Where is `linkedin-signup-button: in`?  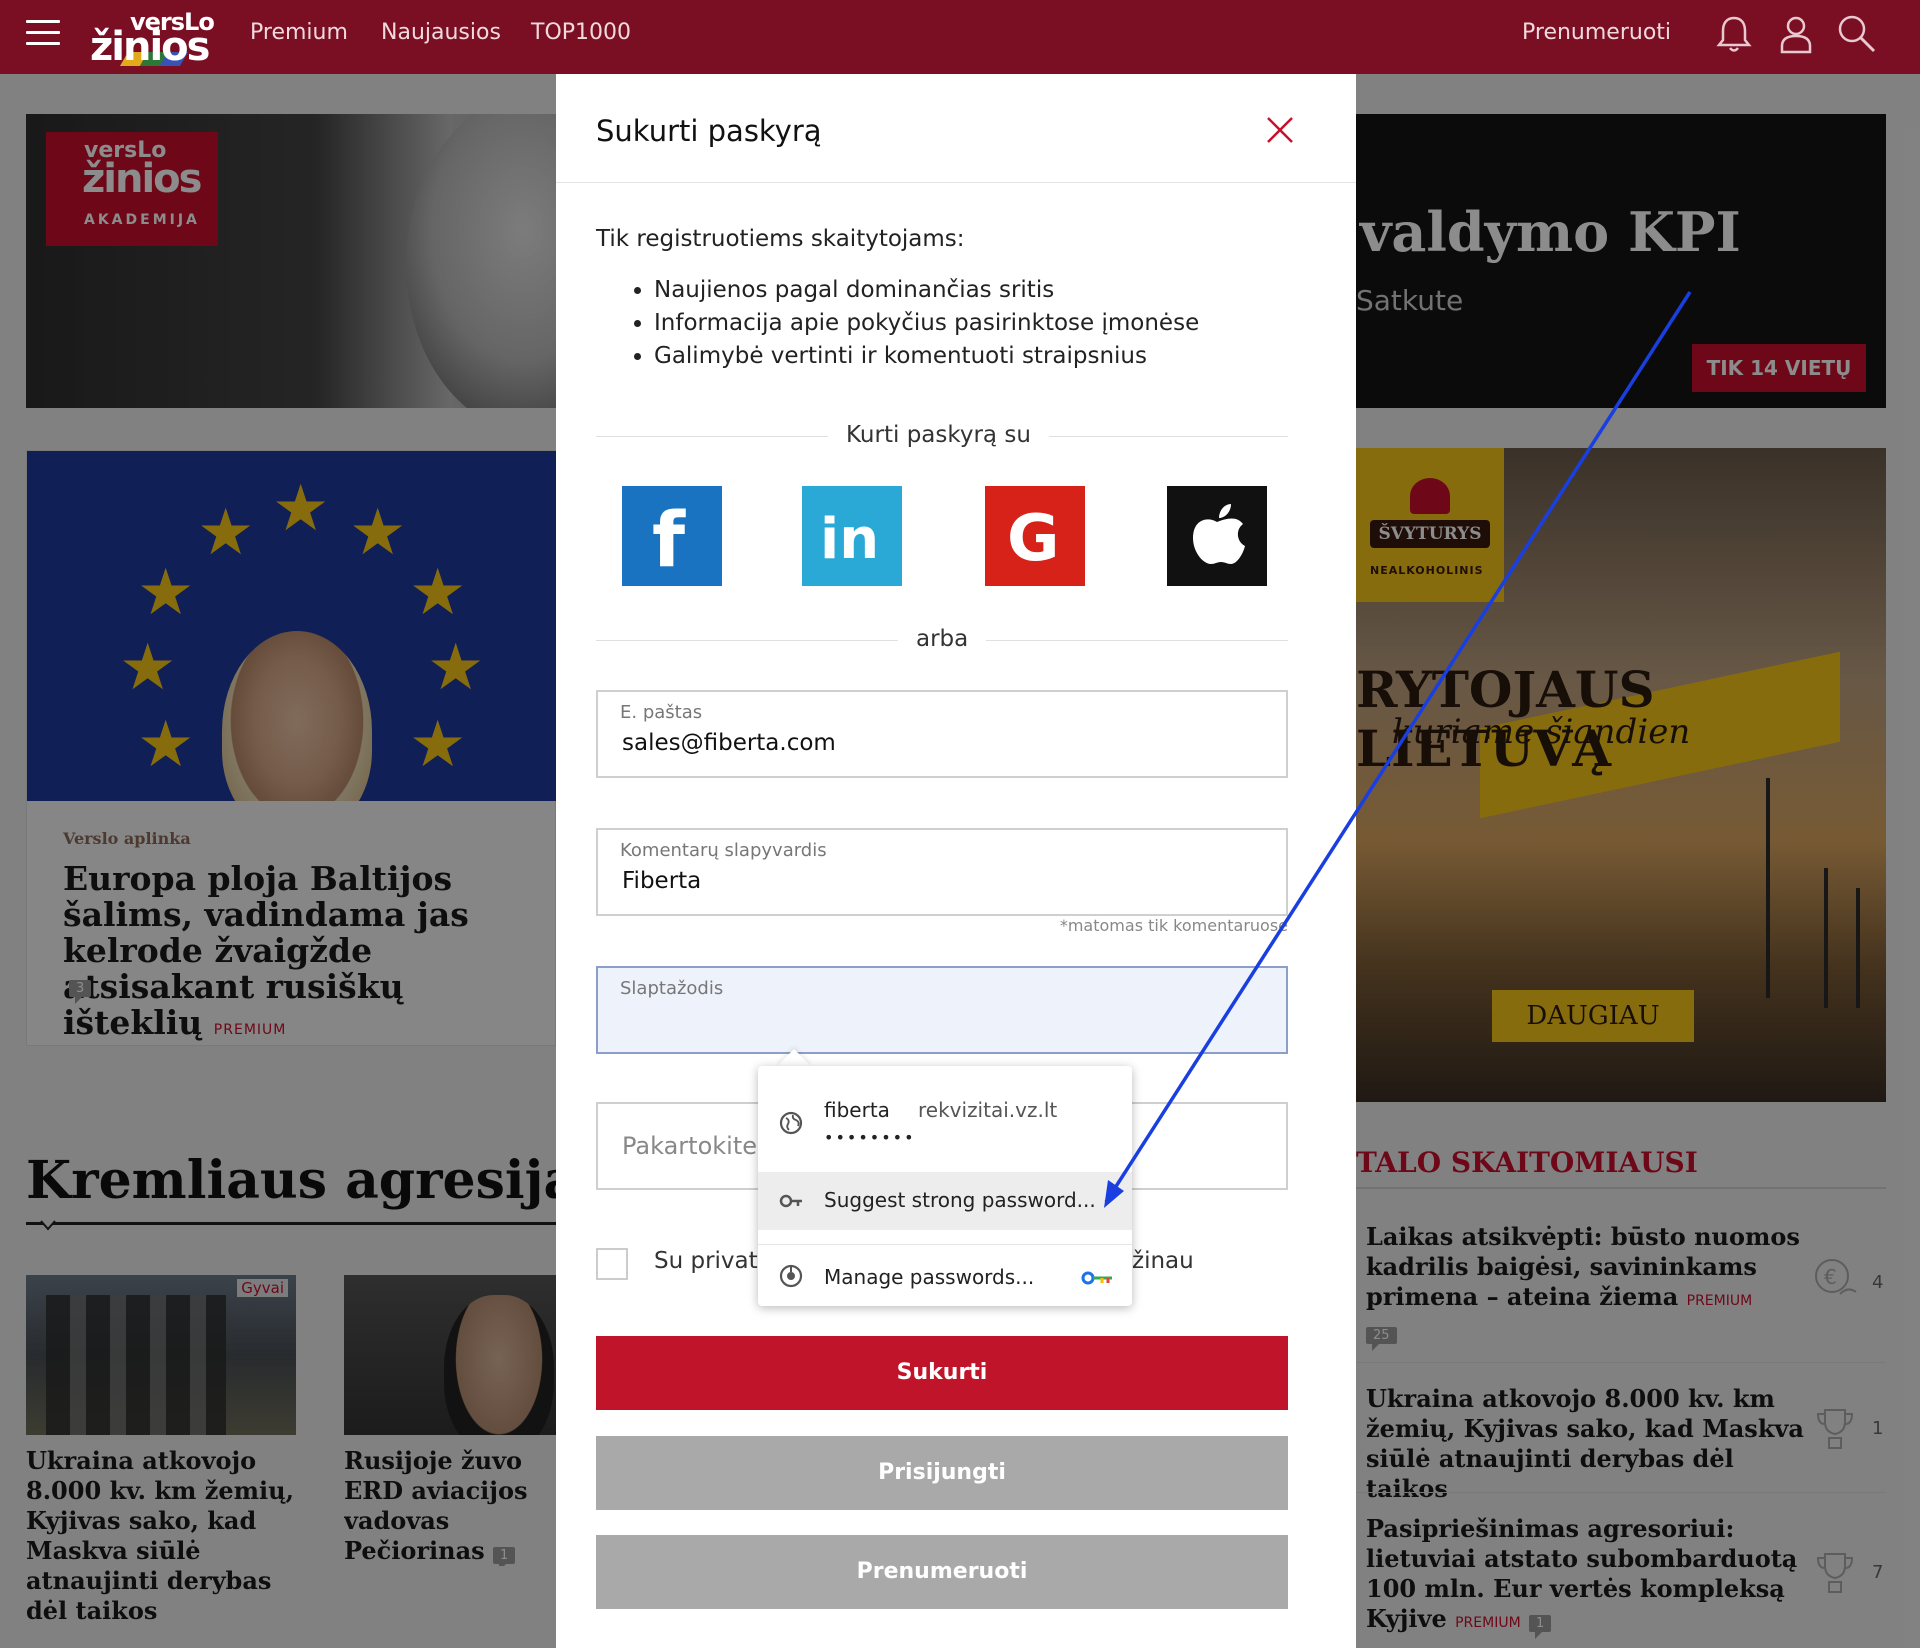
linkedin-signup-button: in is located at coordinates (852, 536).